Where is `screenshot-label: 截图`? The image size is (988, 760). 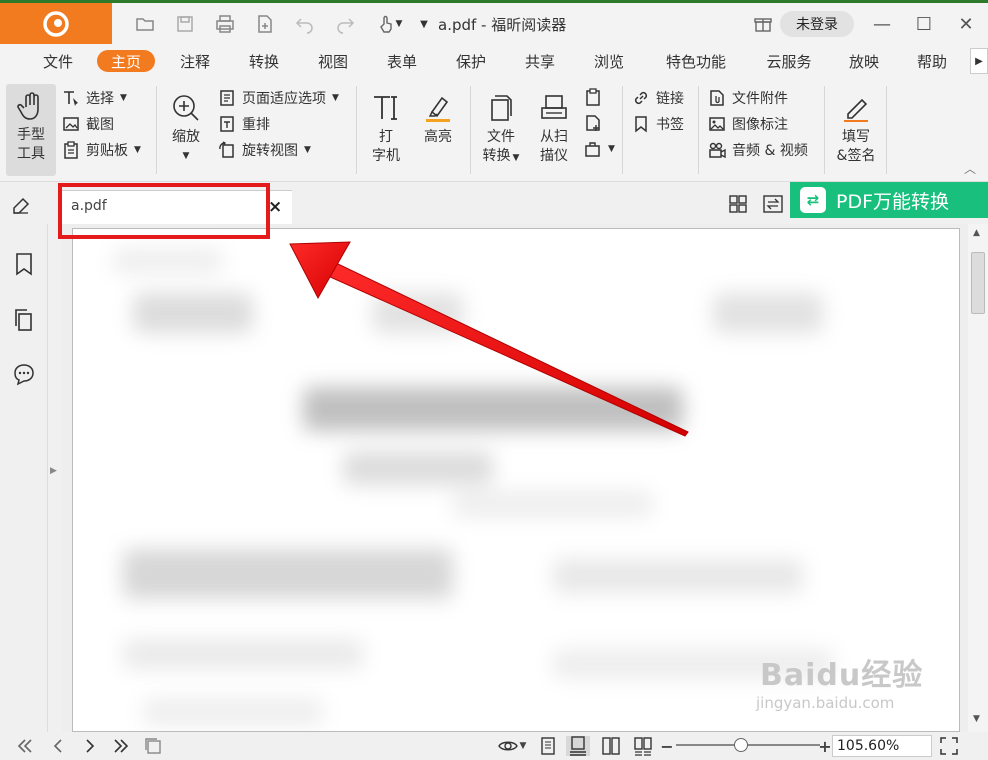
screenshot-label: 截图 is located at coordinates (100, 125).